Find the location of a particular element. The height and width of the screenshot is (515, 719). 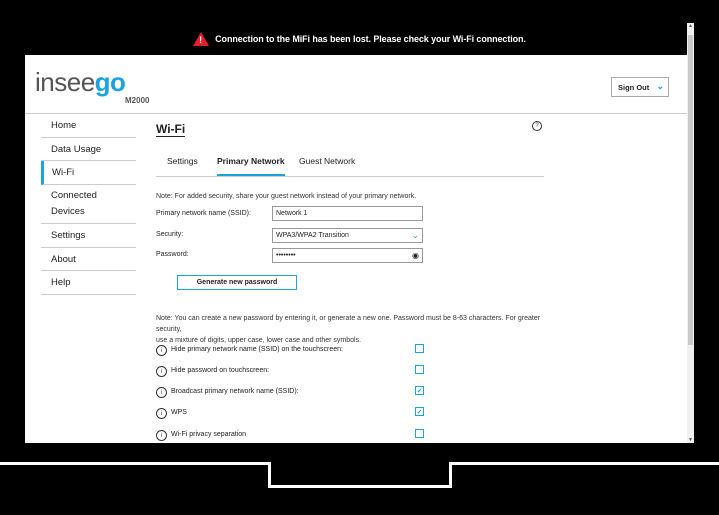

model-label: M2000 is located at coordinates (137, 100).